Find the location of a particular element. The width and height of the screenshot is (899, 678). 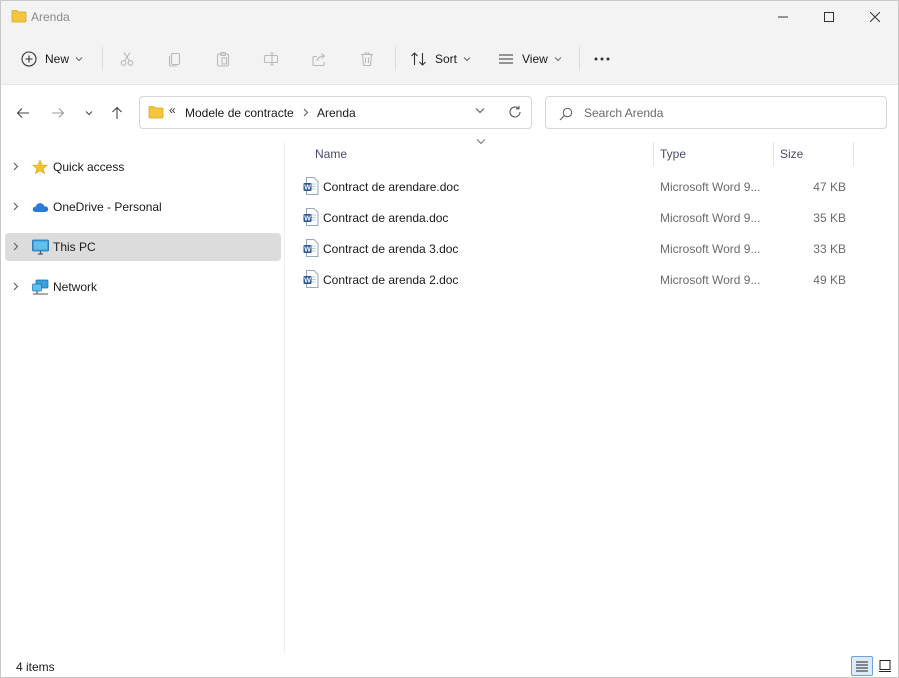

column-header-type: Type is located at coordinates (713, 153).